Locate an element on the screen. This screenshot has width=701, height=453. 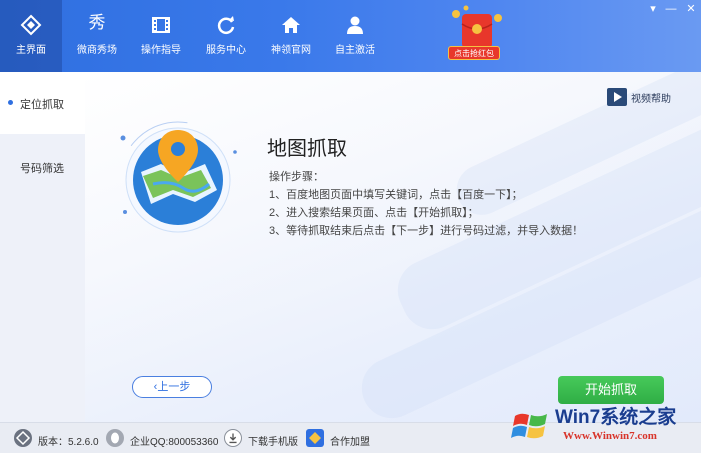
map-location-illustration is located at coordinates (178, 180).